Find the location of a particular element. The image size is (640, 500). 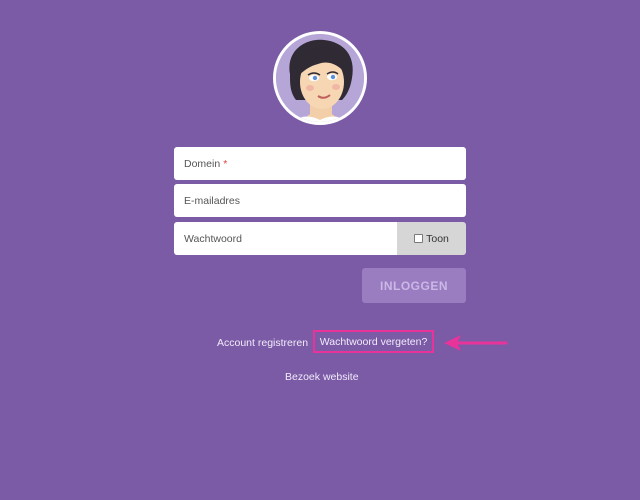

show-password-checkbox is located at coordinates (419, 238).